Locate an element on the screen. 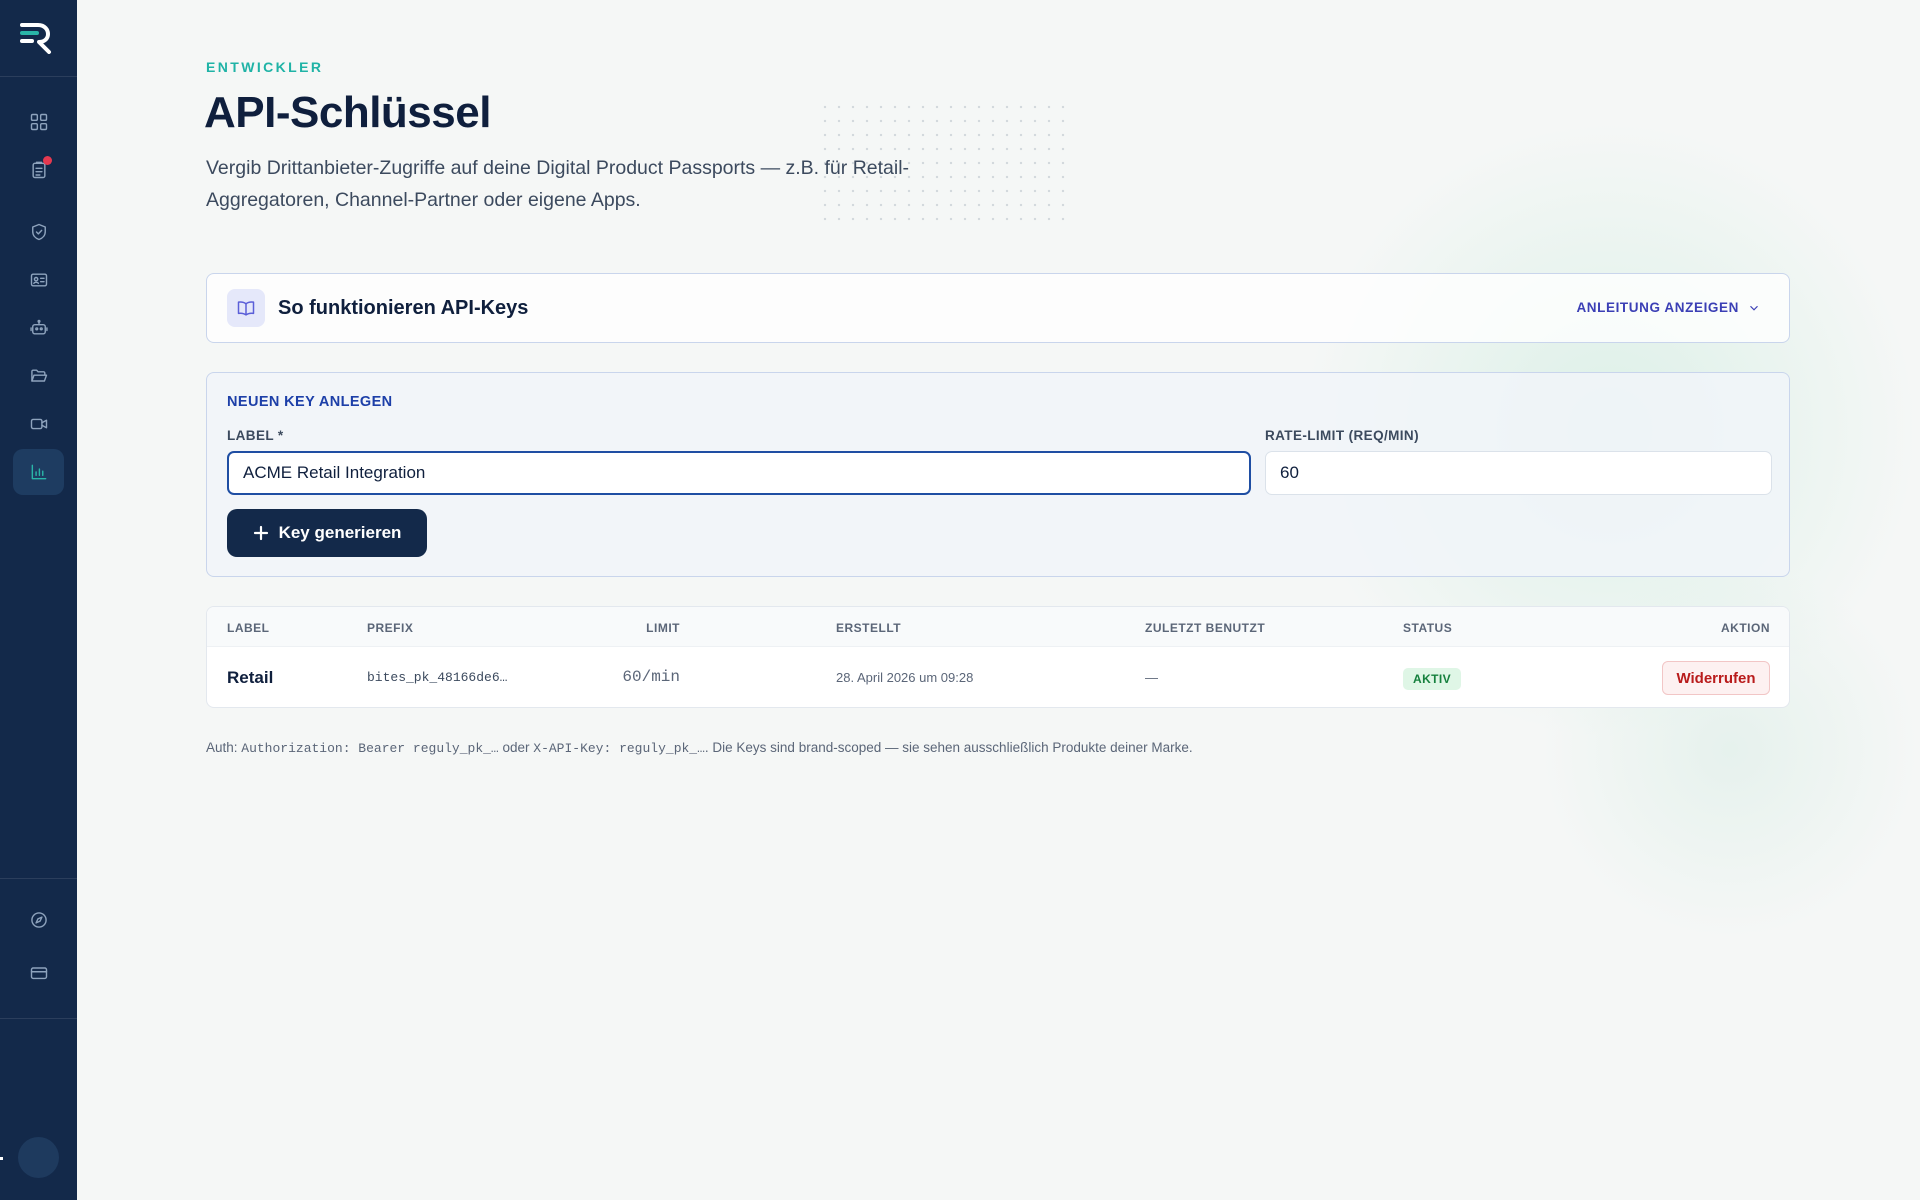  nav-media is located at coordinates (38, 424).